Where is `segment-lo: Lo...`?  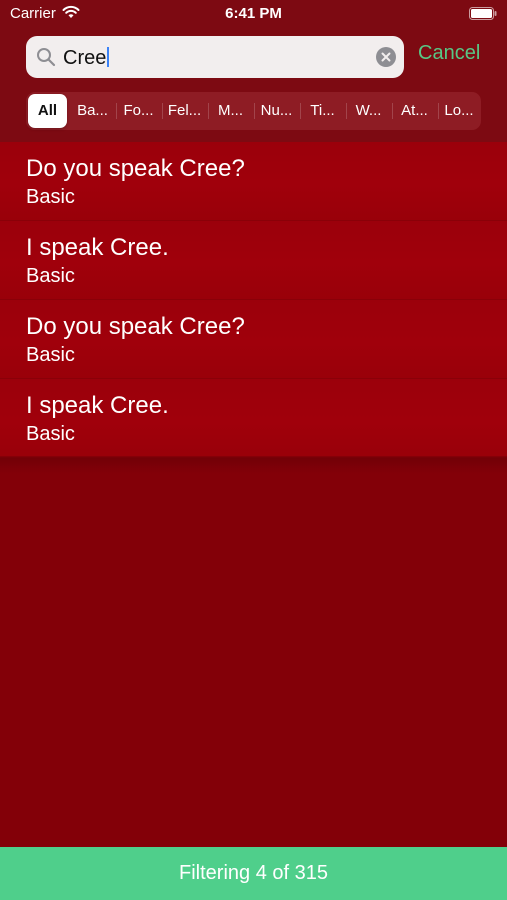 segment-lo: Lo... is located at coordinates (459, 111).